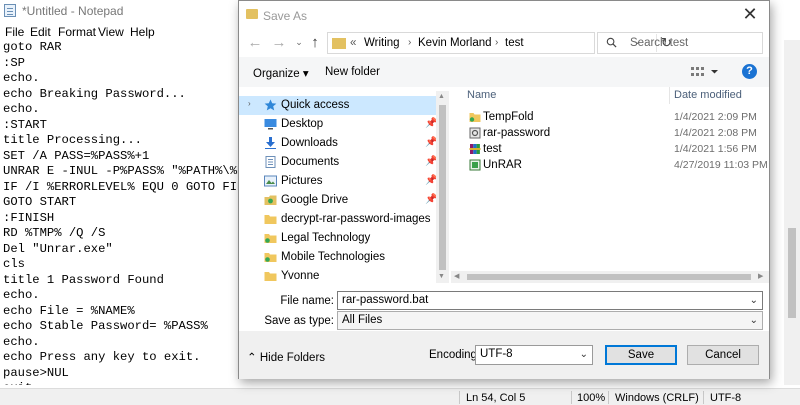 This screenshot has height=405, width=800. What do you see at coordinates (270, 105) in the screenshot?
I see `star-icon` at bounding box center [270, 105].